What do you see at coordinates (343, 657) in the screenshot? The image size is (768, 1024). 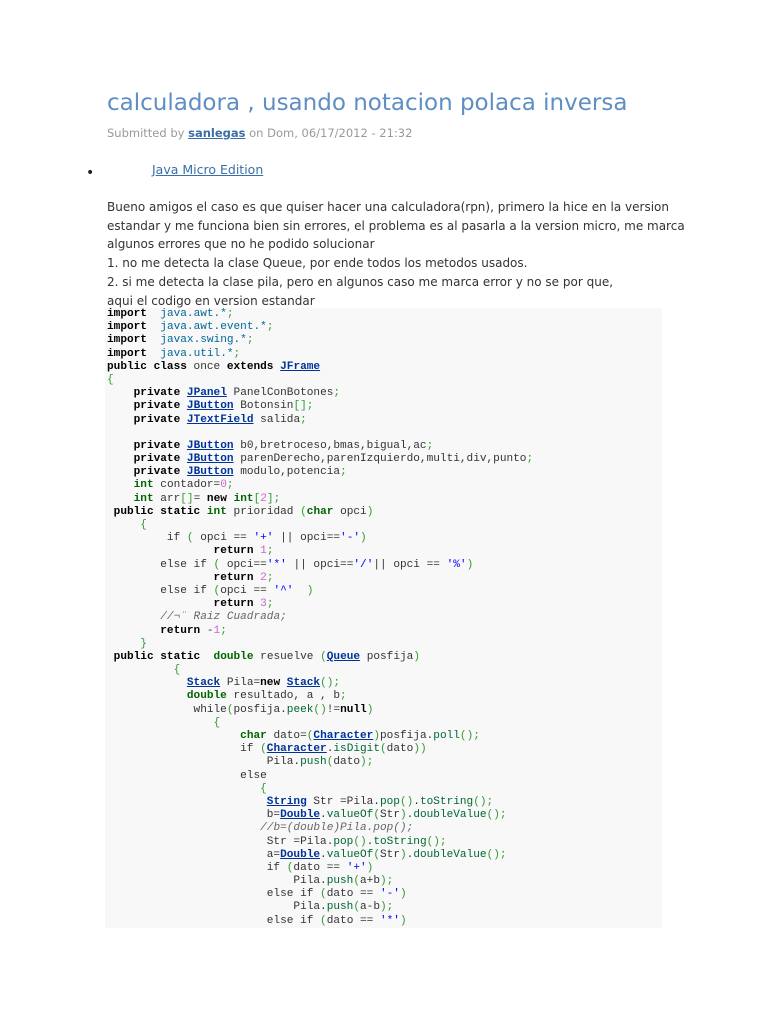 I see `code-type-link: Queue` at bounding box center [343, 657].